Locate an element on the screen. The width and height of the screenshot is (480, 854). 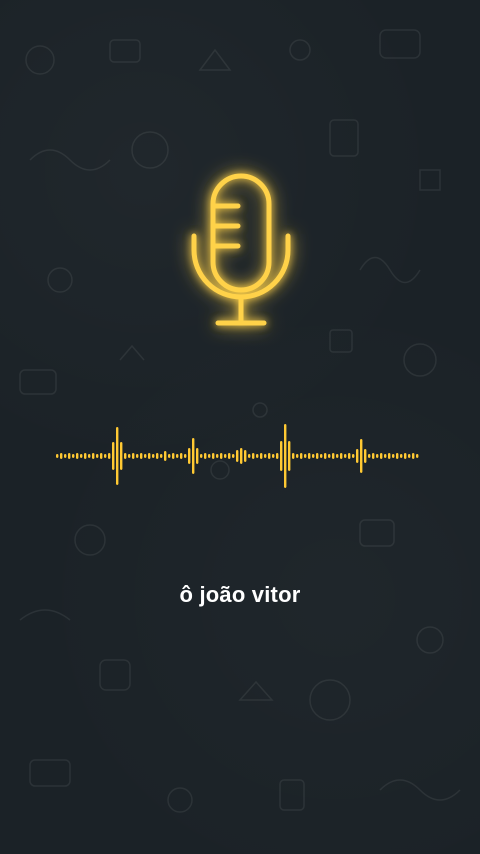
audio-waveform is located at coordinates (237, 456).